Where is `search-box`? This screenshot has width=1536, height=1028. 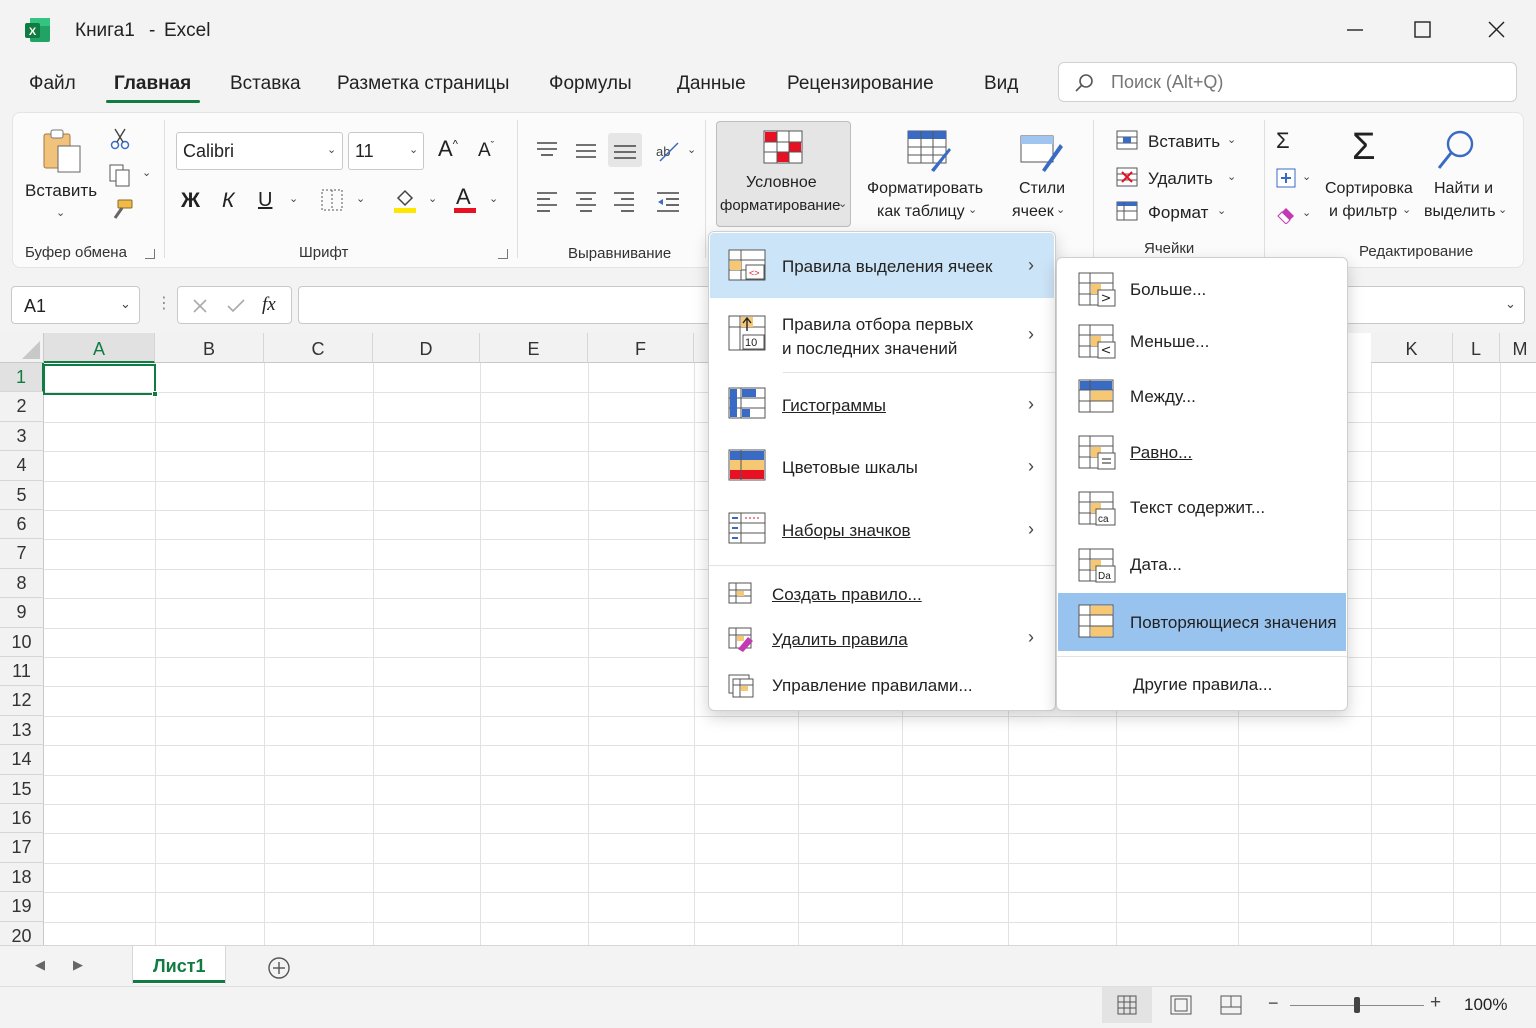
search-box is located at coordinates (1287, 82).